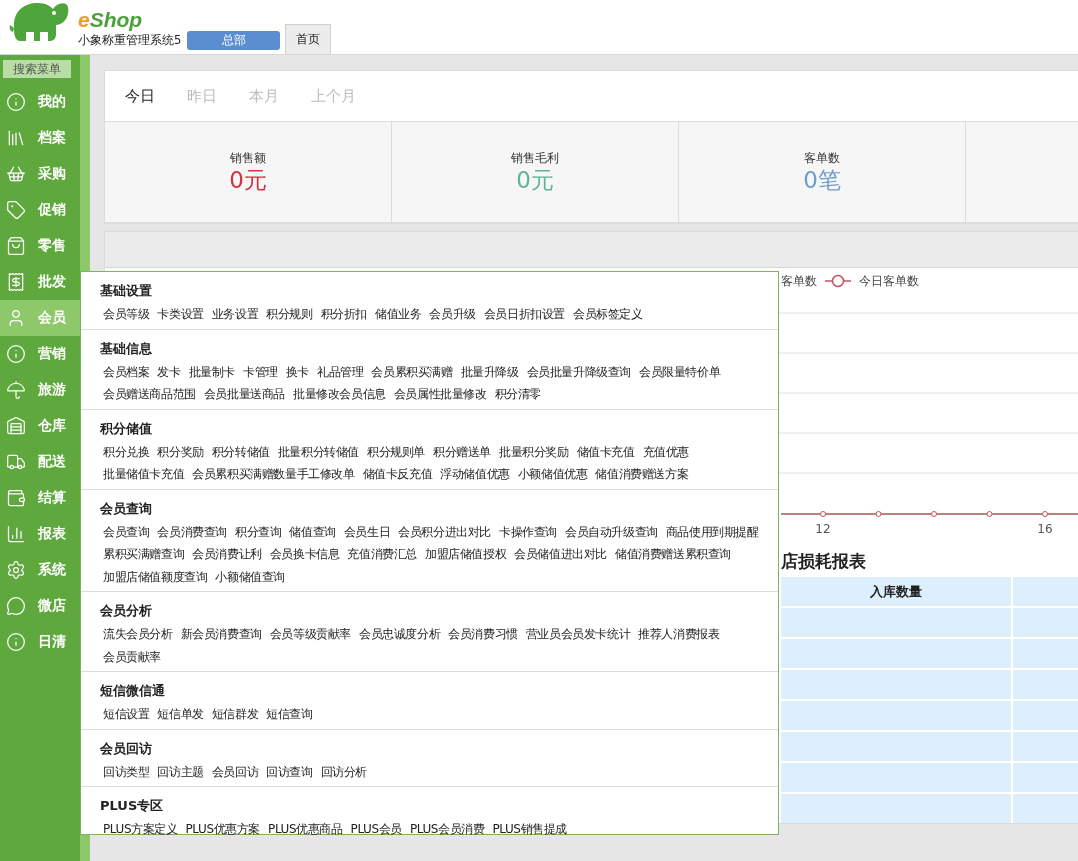 The image size is (1078, 861). I want to click on menu-link: 加盟店储值授权, so click(466, 554).